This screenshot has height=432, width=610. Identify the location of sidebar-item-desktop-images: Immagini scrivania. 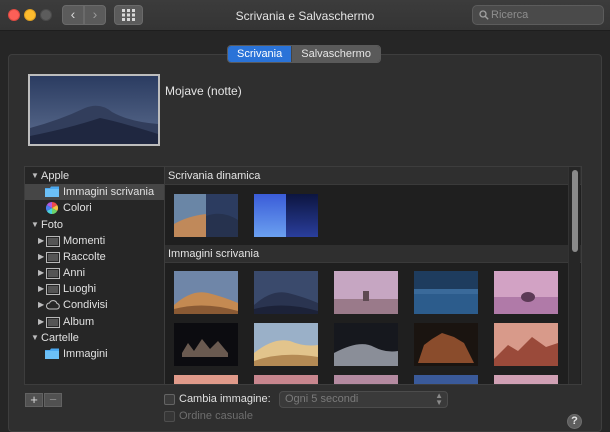
(94, 192).